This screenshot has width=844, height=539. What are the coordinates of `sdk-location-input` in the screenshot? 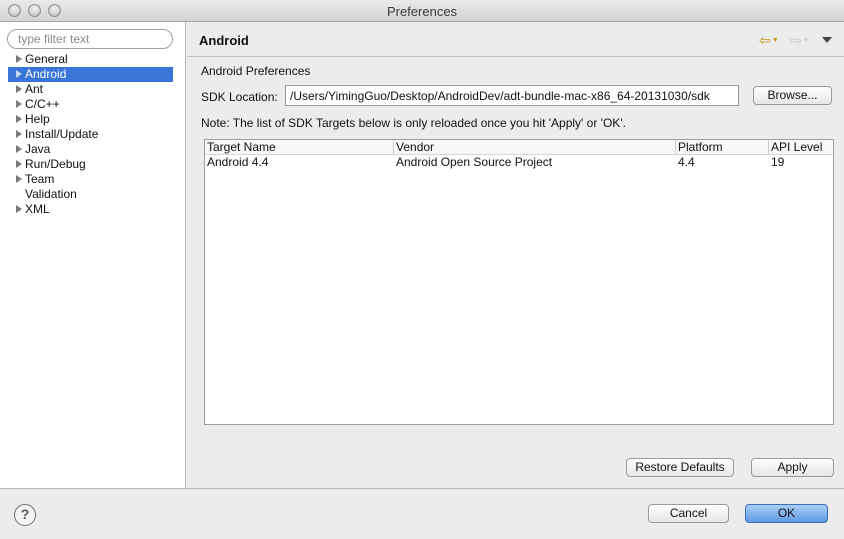 It's located at (512, 95).